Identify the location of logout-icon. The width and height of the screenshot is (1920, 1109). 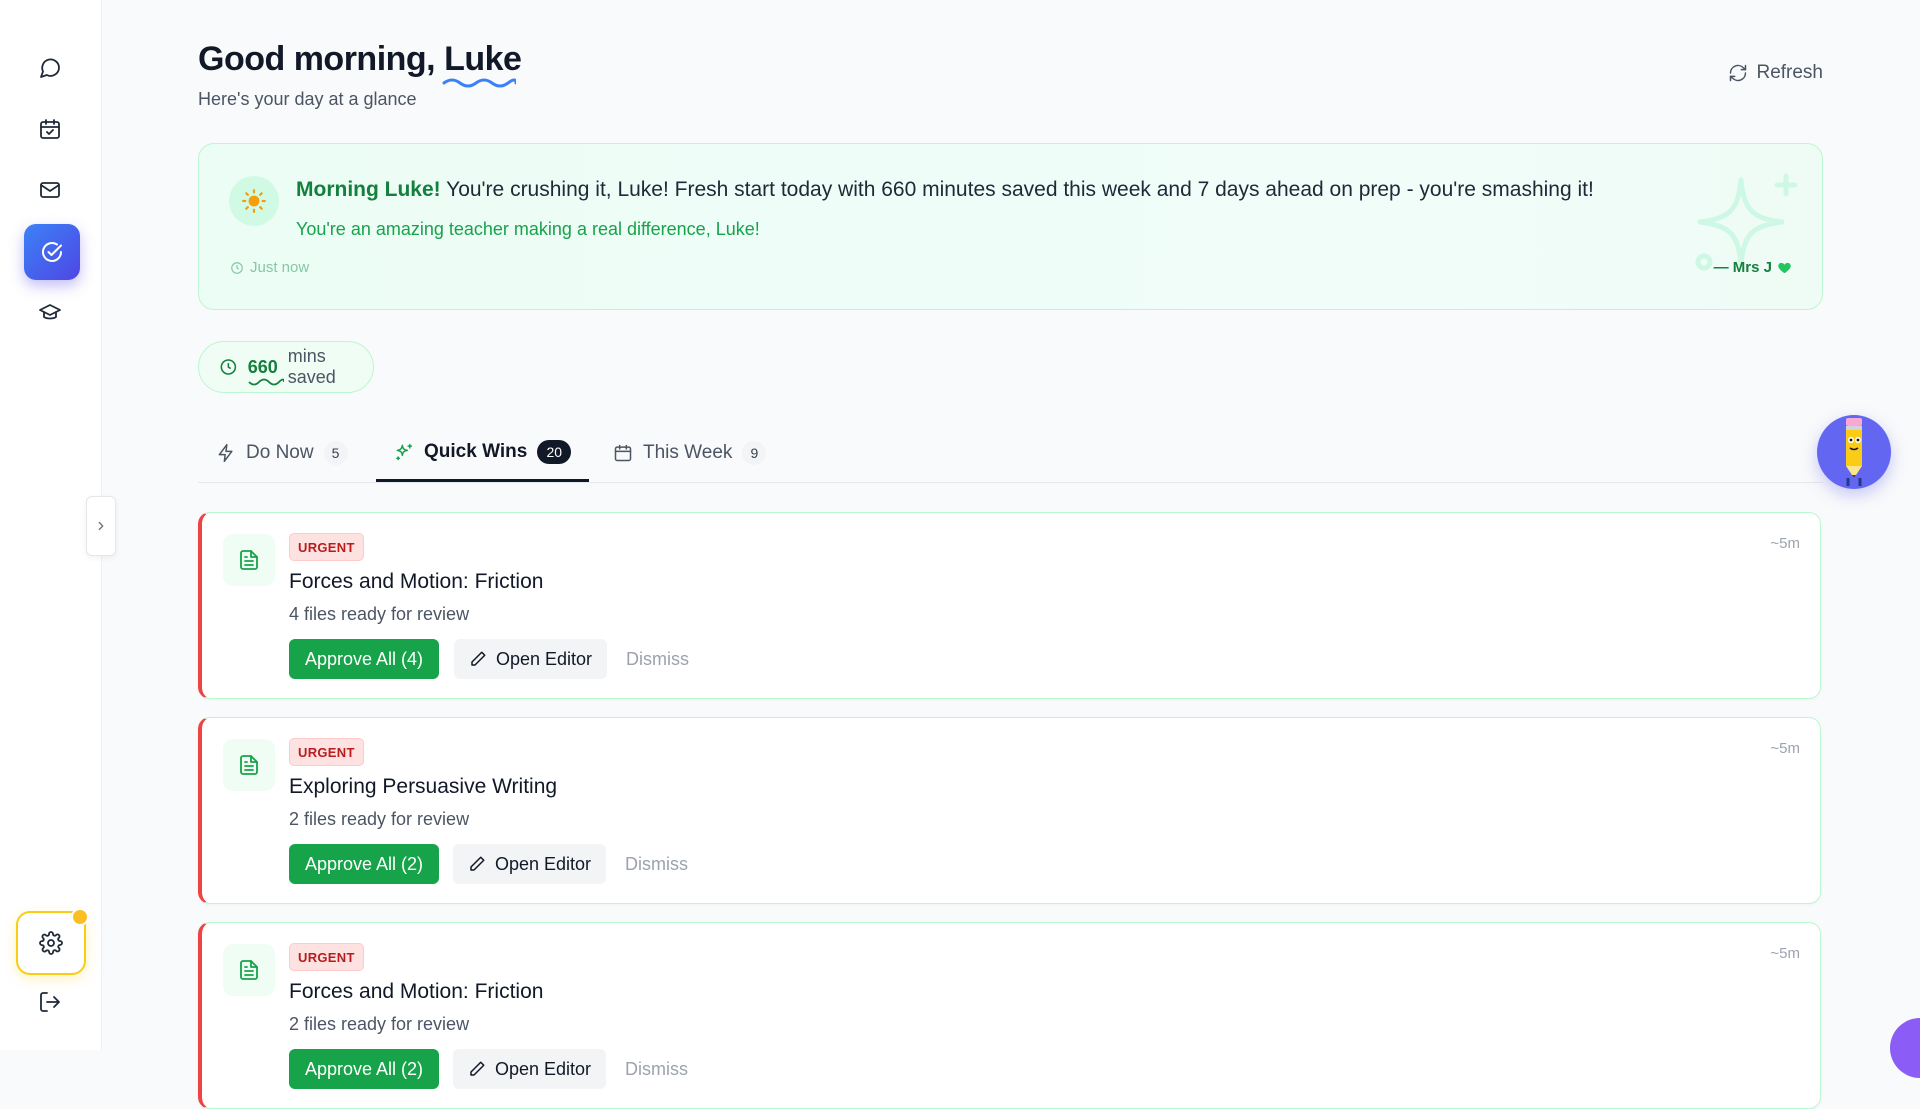
(50, 1002).